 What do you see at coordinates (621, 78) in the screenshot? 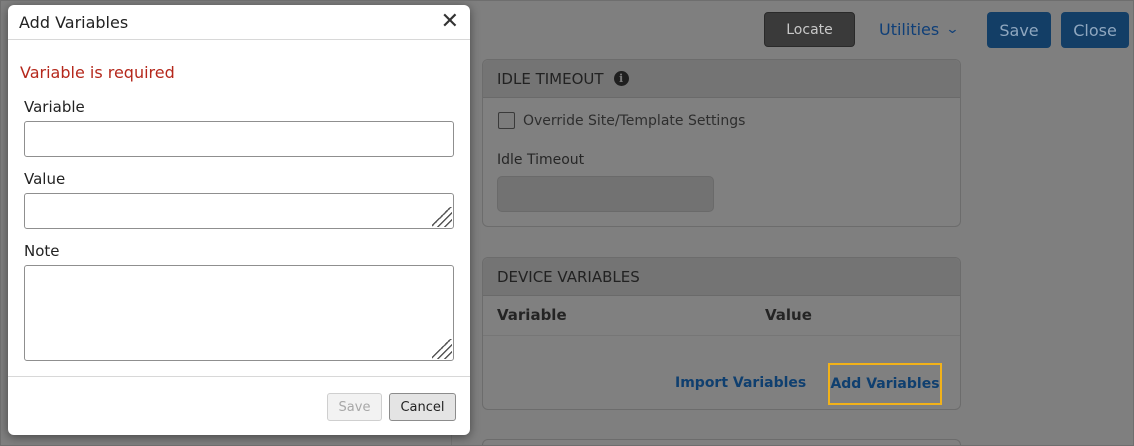
I see `info-icon: i` at bounding box center [621, 78].